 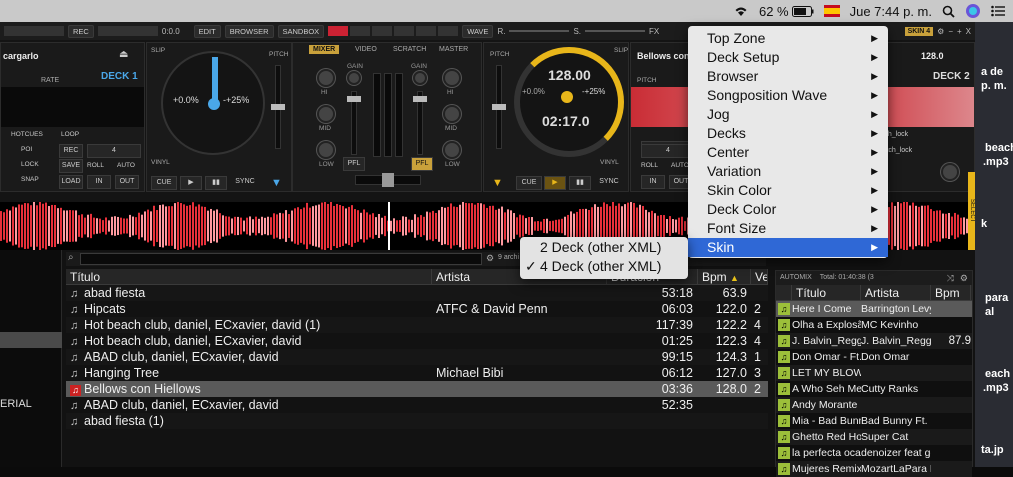 I want to click on deck1-slip-label: SLIP, so click(x=158, y=50).